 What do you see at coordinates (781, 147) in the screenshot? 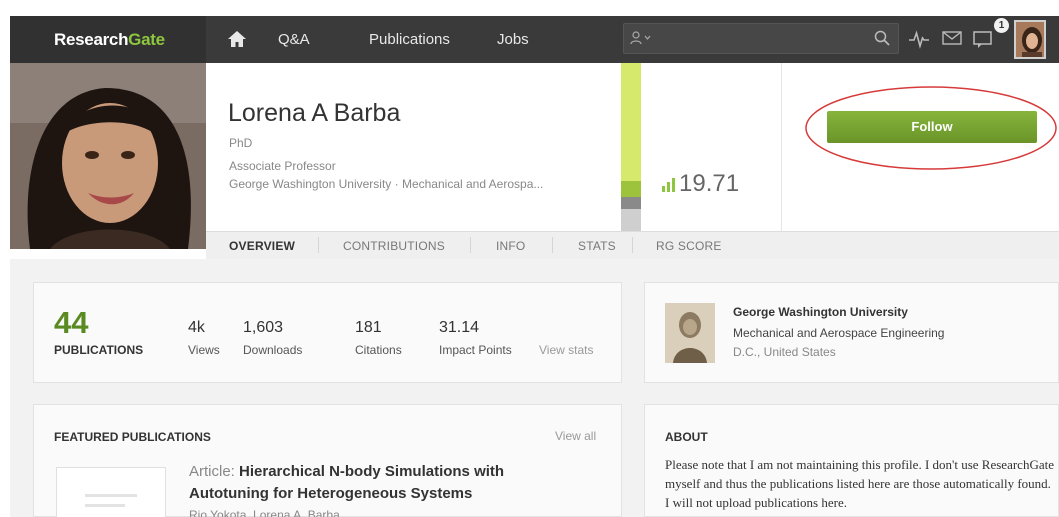
I see `header-divider` at bounding box center [781, 147].